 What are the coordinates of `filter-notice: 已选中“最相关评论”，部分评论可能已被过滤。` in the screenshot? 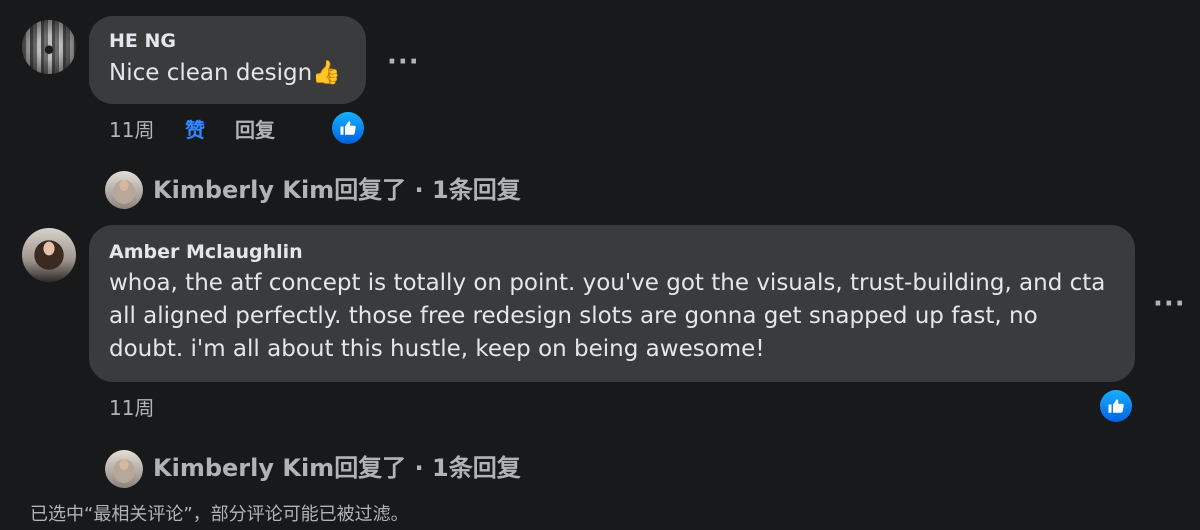 It's located at (219, 514).